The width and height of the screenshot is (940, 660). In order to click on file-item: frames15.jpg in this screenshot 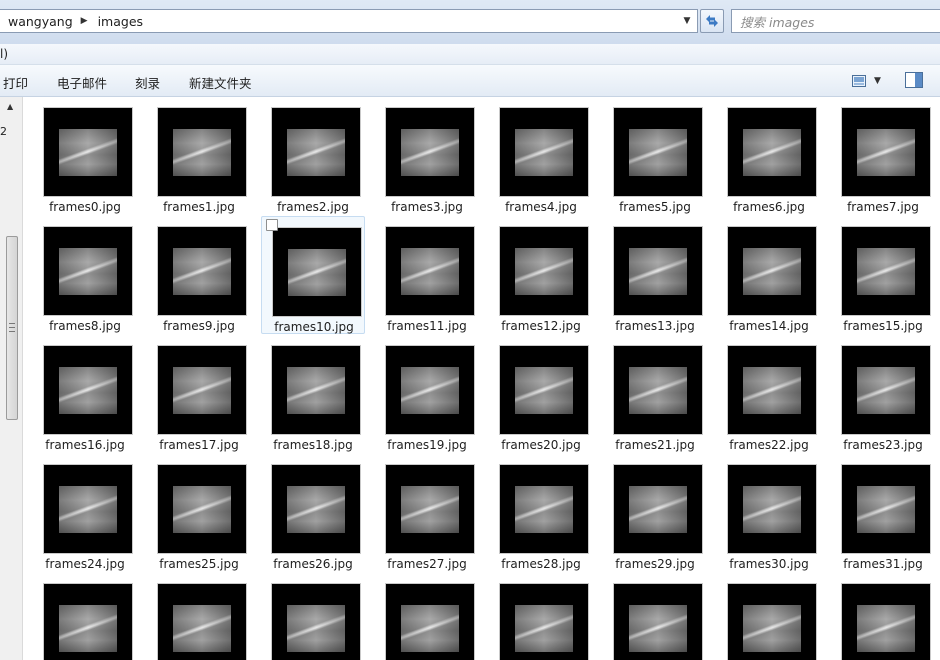, I will do `click(883, 275)`.